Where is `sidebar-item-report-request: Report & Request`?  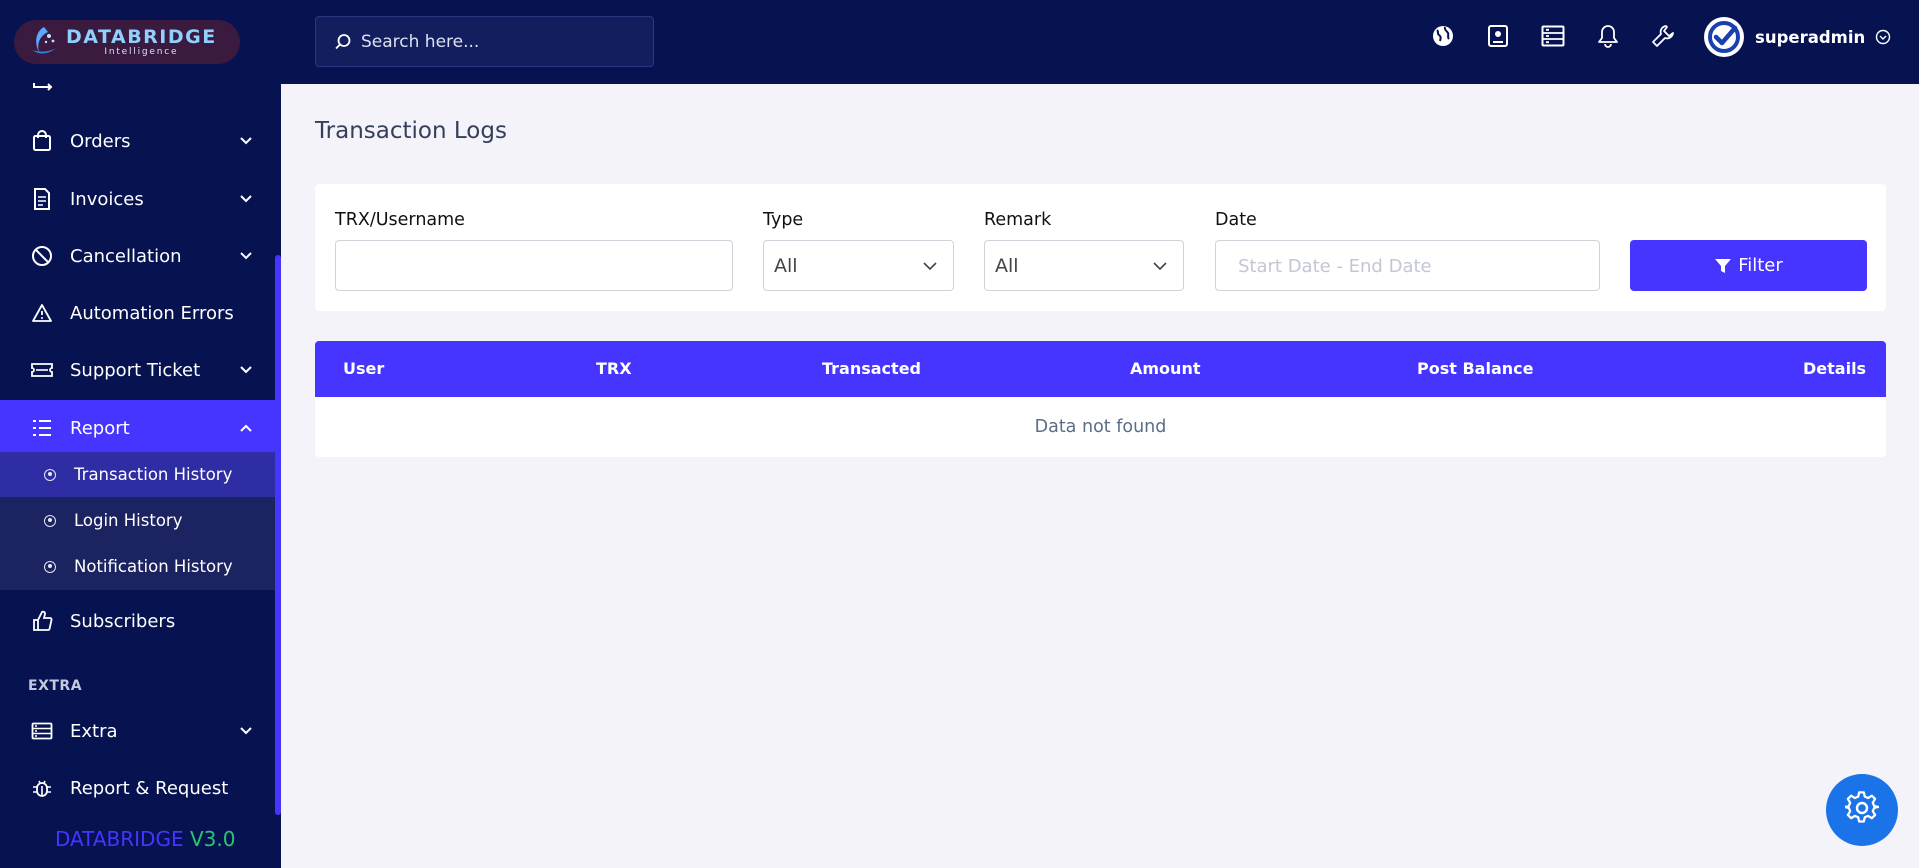
sidebar-item-report-request: Report & Request is located at coordinates (137, 788).